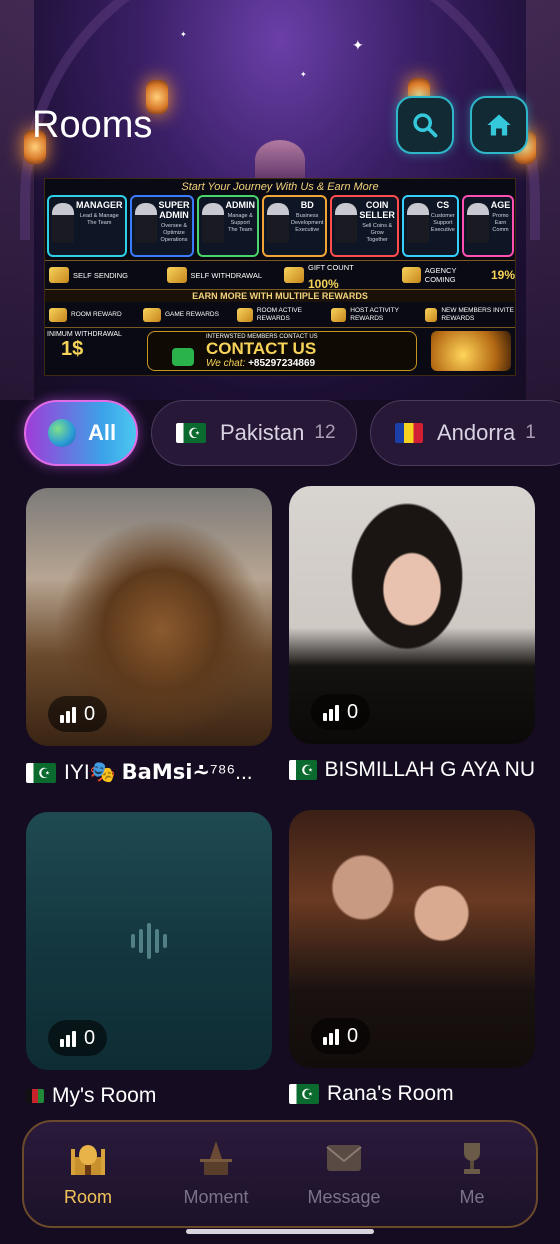  I want to click on search-button, so click(425, 125).